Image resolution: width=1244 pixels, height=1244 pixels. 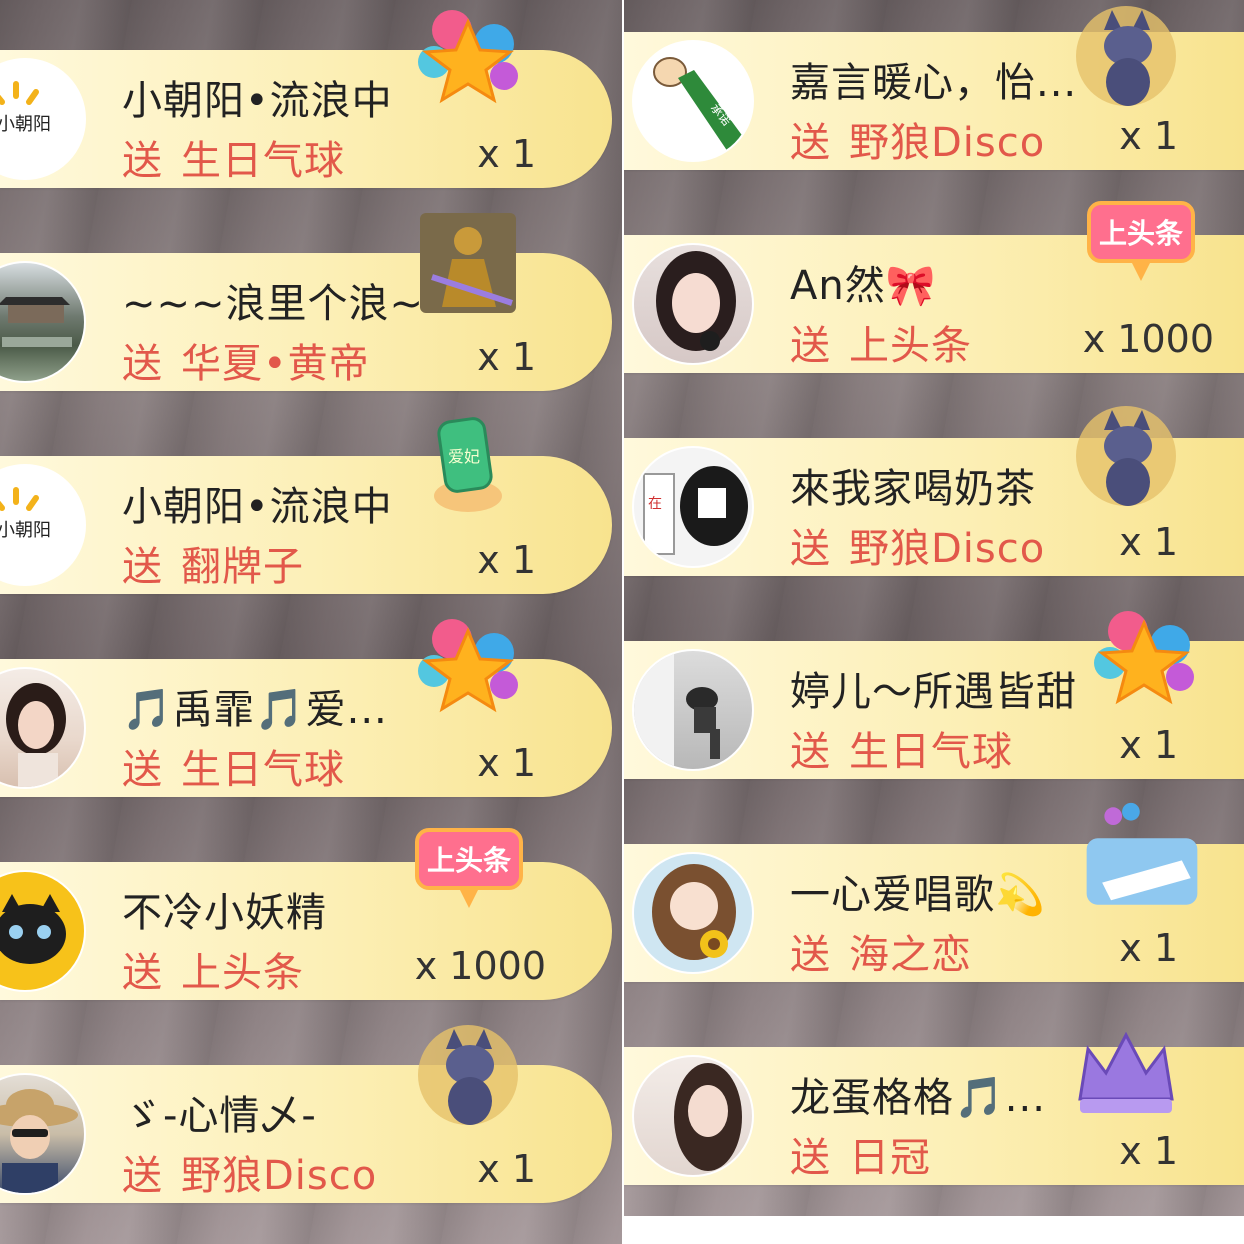 What do you see at coordinates (464, 456) in the screenshot?
I see `svg-text: 爱妃` at bounding box center [464, 456].